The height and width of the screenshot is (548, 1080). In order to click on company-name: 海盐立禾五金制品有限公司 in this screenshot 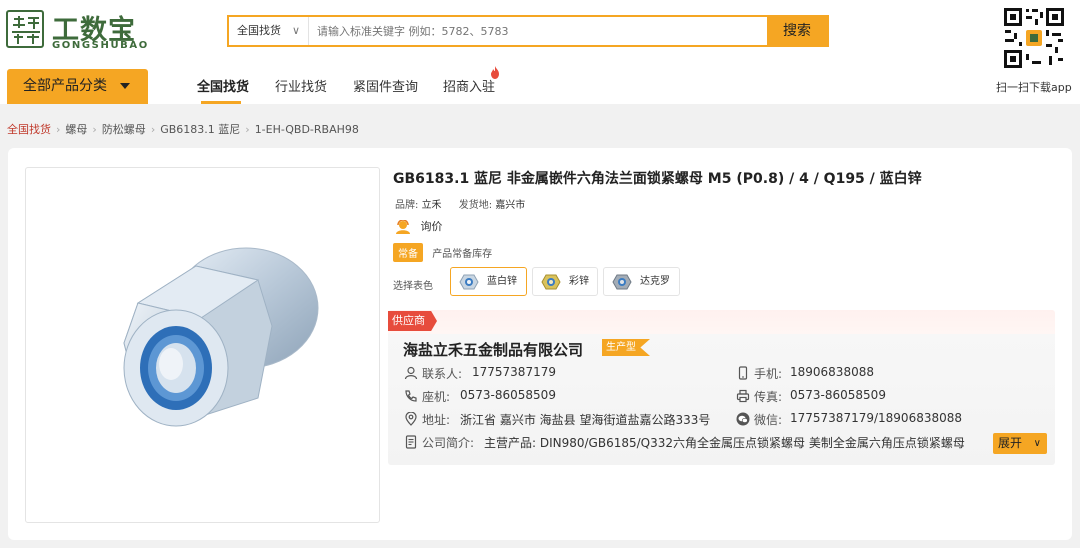, I will do `click(493, 349)`.